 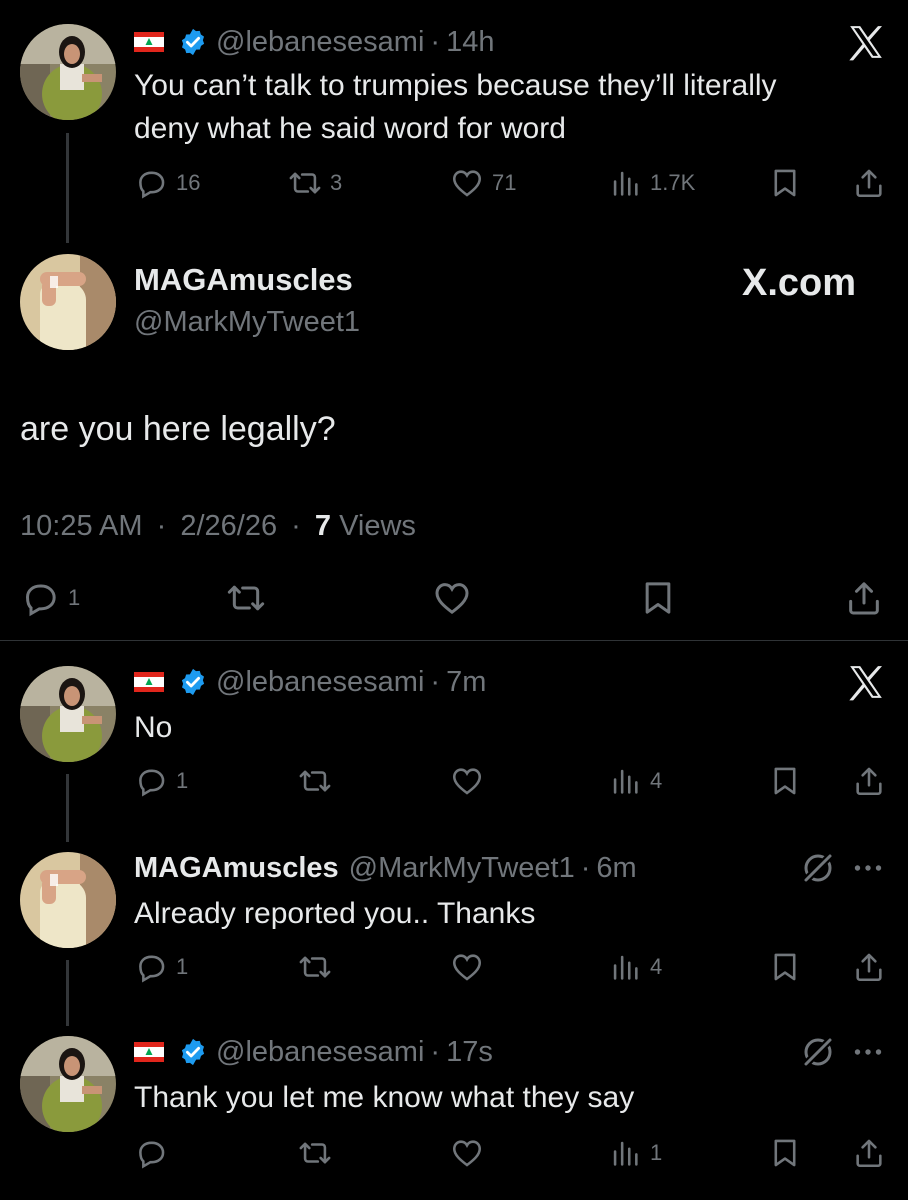 What do you see at coordinates (336, 182) in the screenshot?
I see `retweet-count: 3` at bounding box center [336, 182].